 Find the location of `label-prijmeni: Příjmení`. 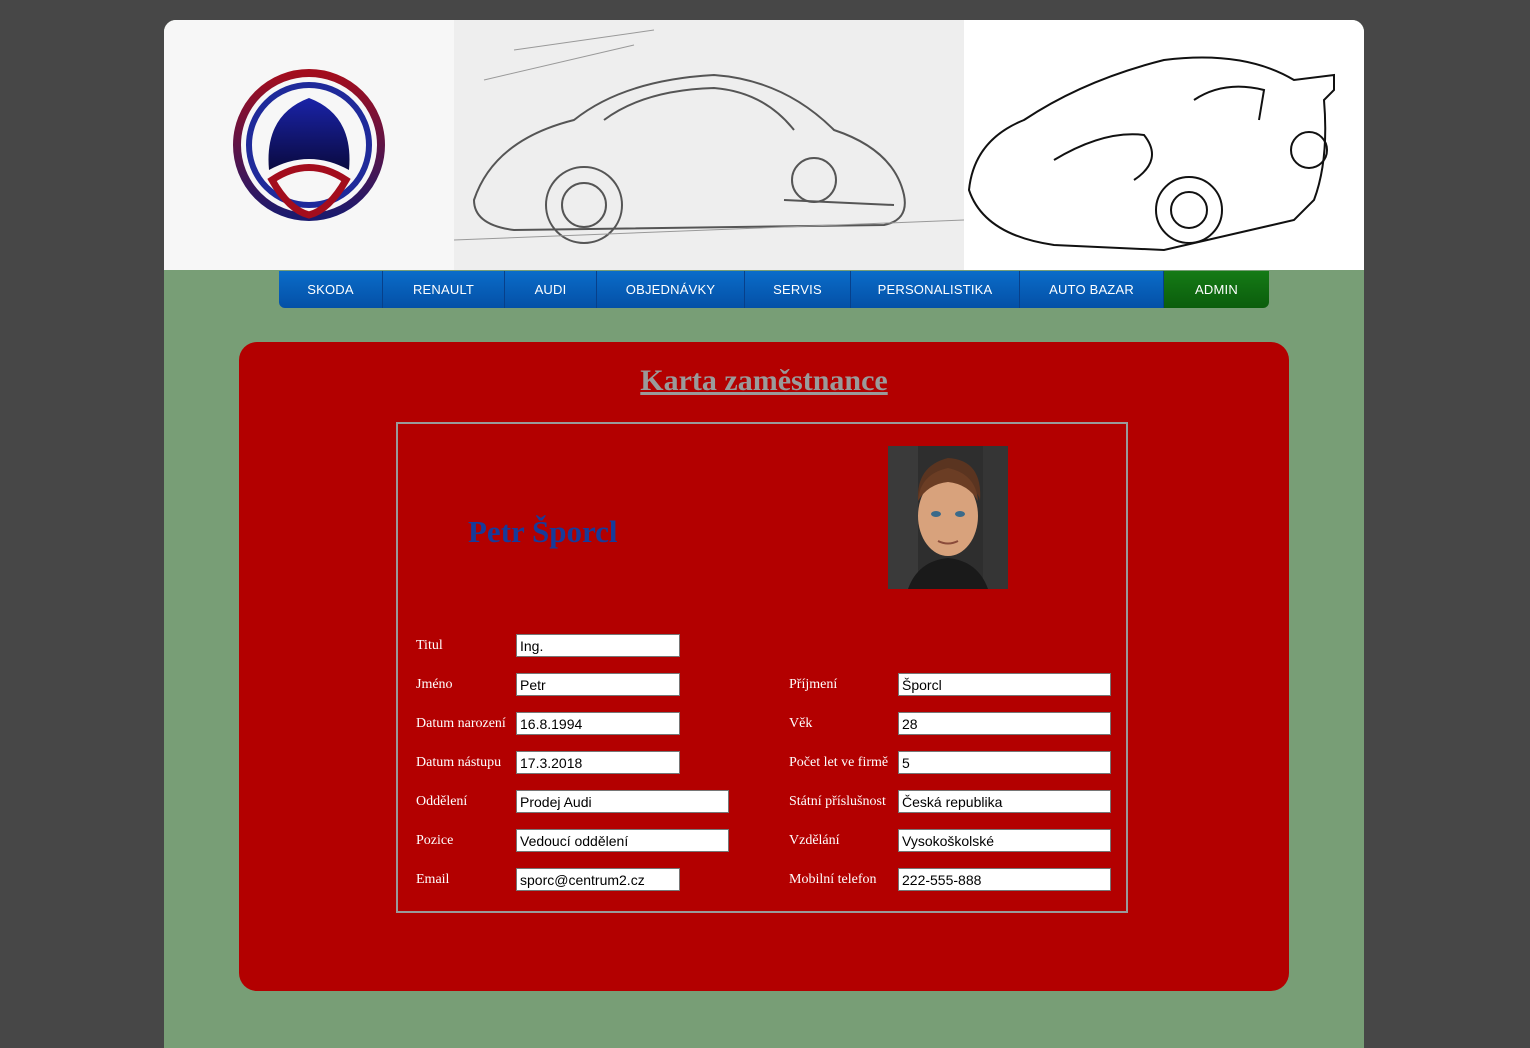

label-prijmeni: Příjmení is located at coordinates (813, 684).